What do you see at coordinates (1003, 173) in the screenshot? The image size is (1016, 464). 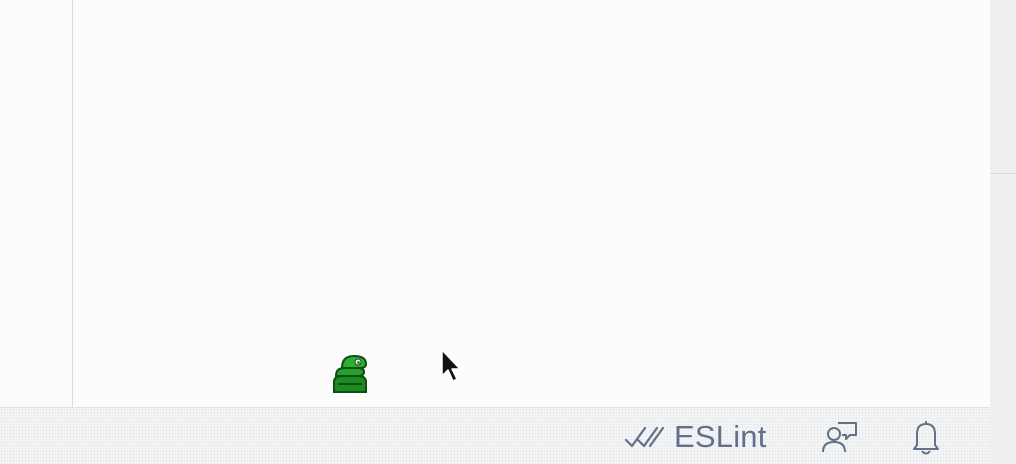 I see `divider` at bounding box center [1003, 173].